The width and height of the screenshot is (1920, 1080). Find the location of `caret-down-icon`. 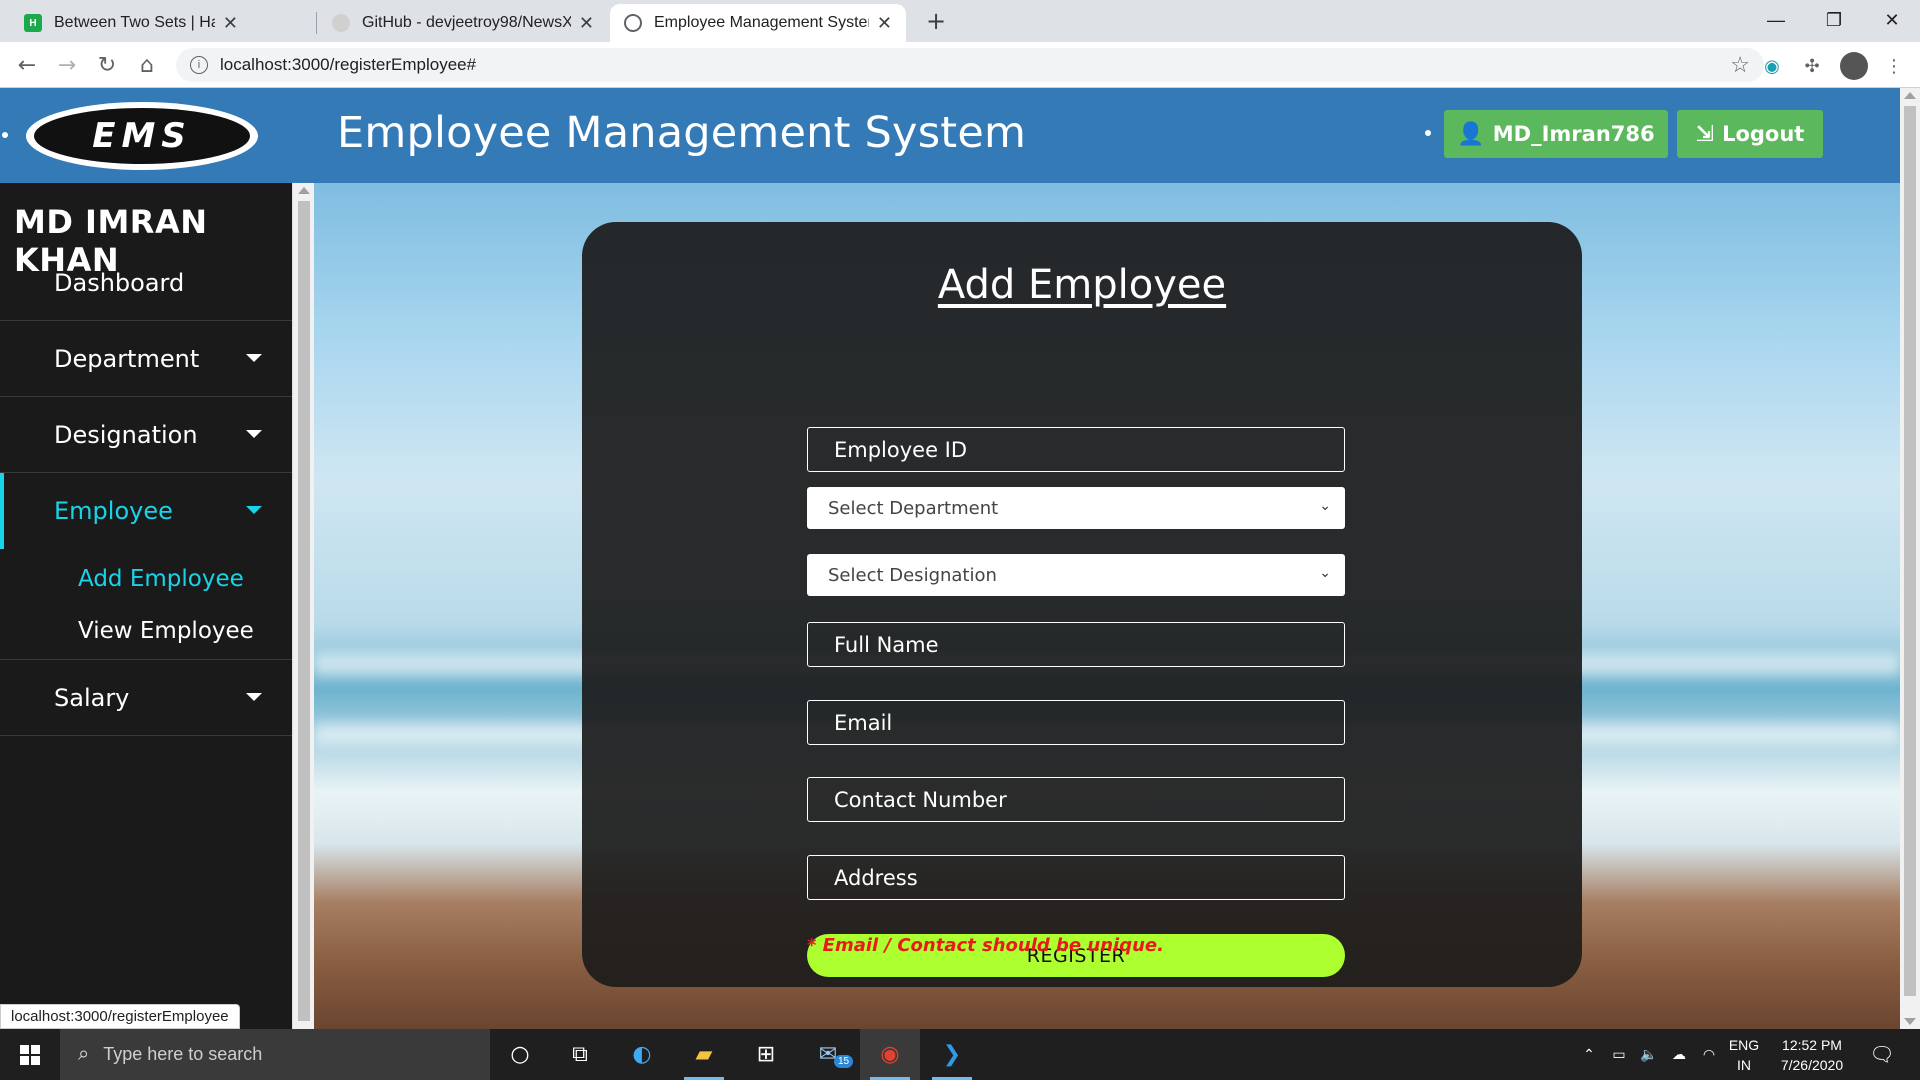

caret-down-icon is located at coordinates (254, 434).